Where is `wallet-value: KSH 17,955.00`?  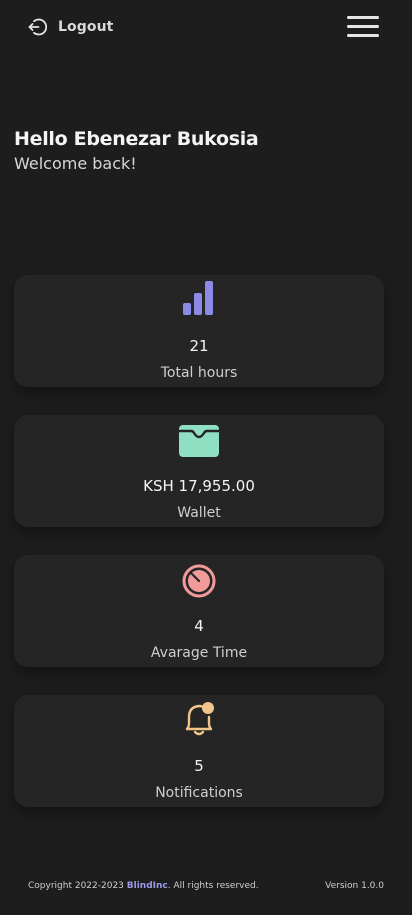
wallet-value: KSH 17,955.00 is located at coordinates (199, 486).